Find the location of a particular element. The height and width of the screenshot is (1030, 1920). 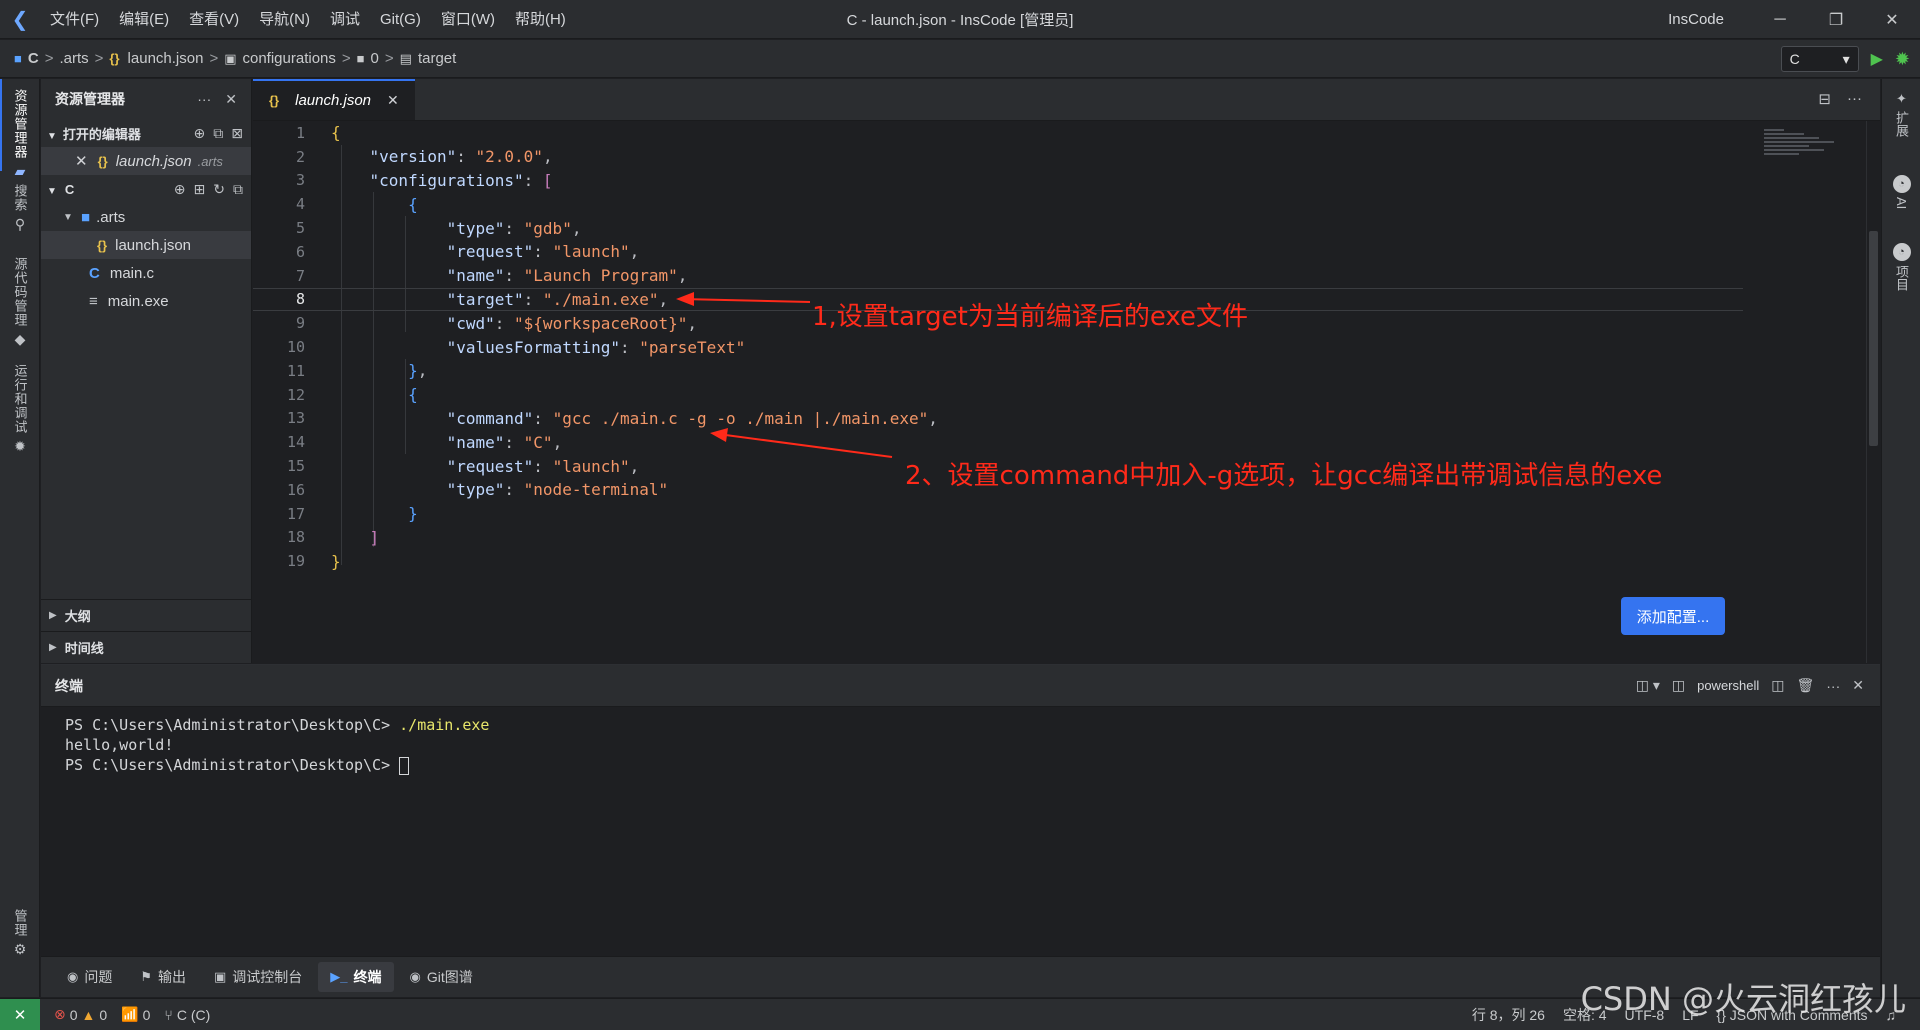

scrollbar-thumb is located at coordinates (1873, 338).